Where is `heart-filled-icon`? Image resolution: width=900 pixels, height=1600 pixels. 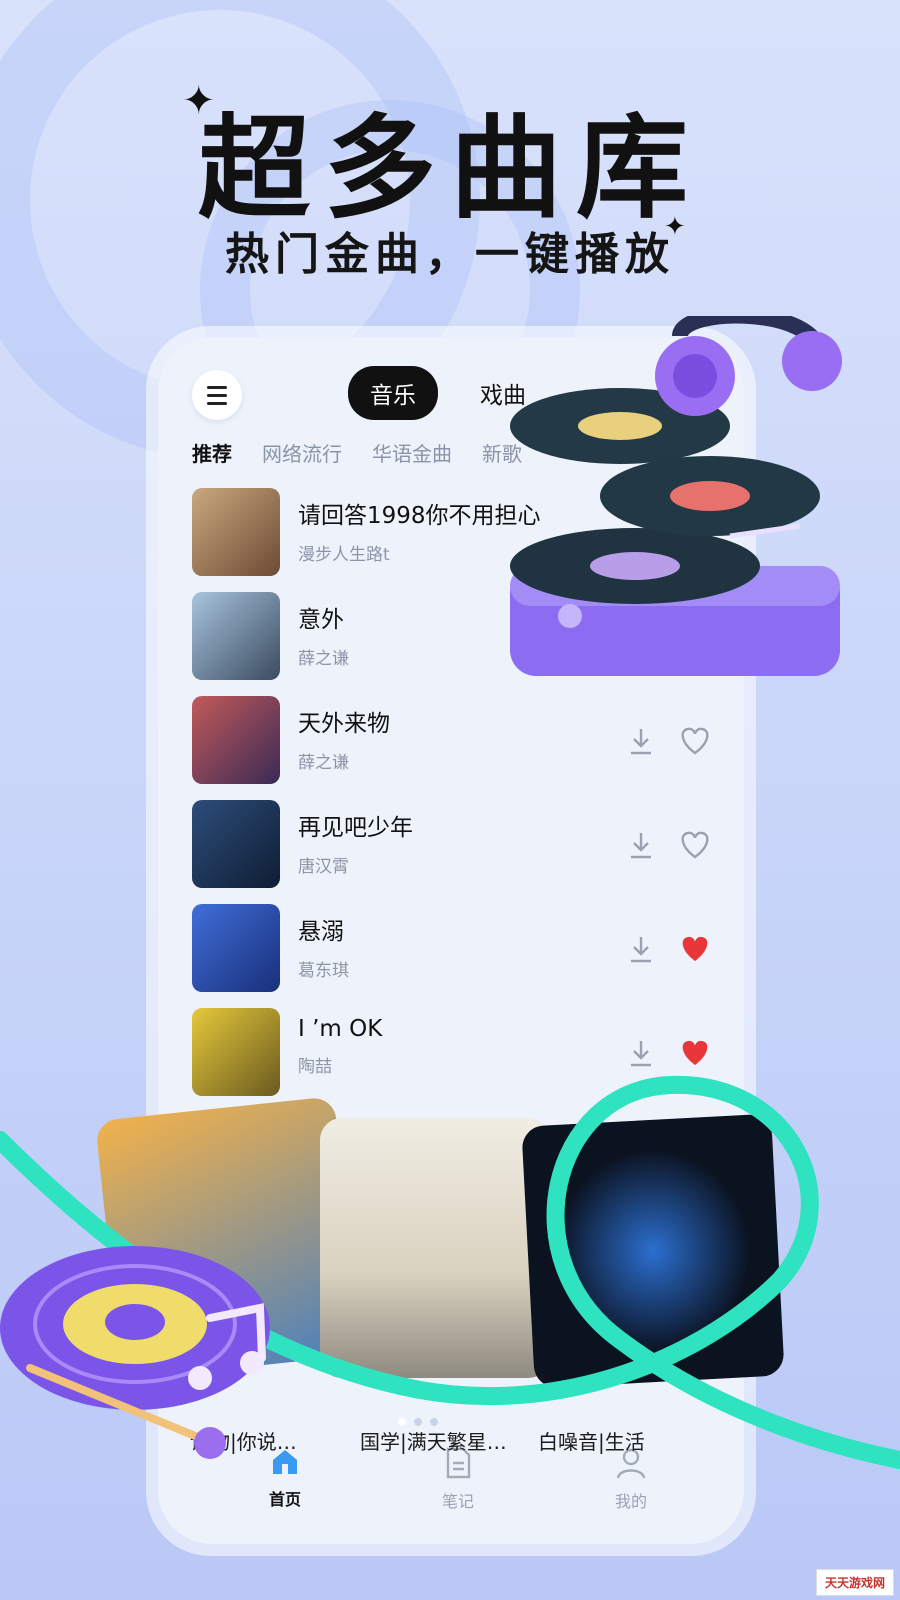 heart-filled-icon is located at coordinates (695, 949).